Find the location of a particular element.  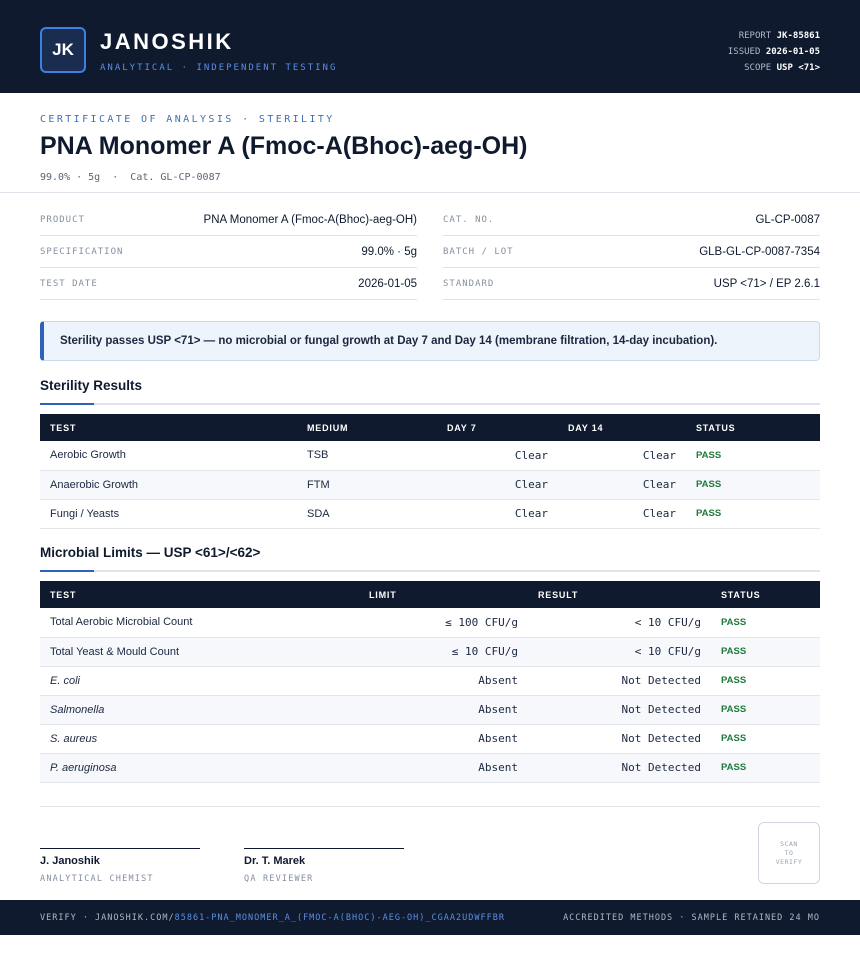

meta-label: REPORT is located at coordinates (755, 36).